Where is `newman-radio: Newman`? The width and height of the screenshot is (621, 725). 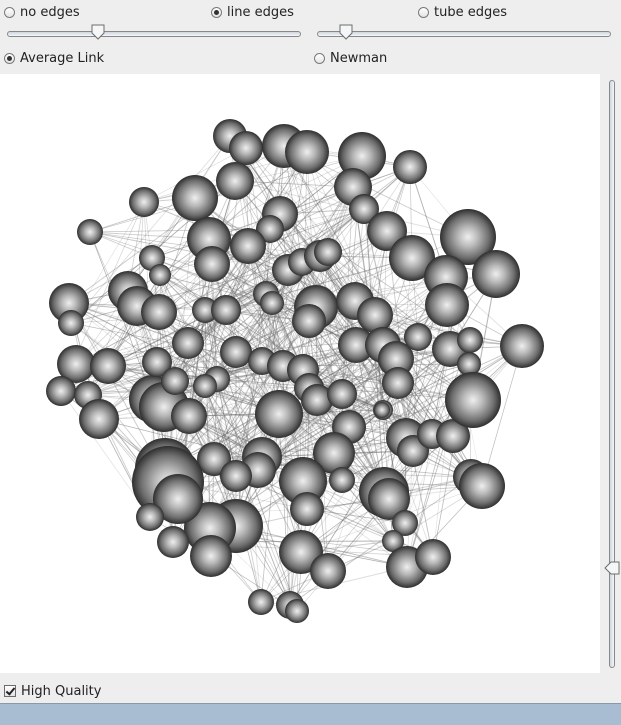
newman-radio: Newman is located at coordinates (350, 58).